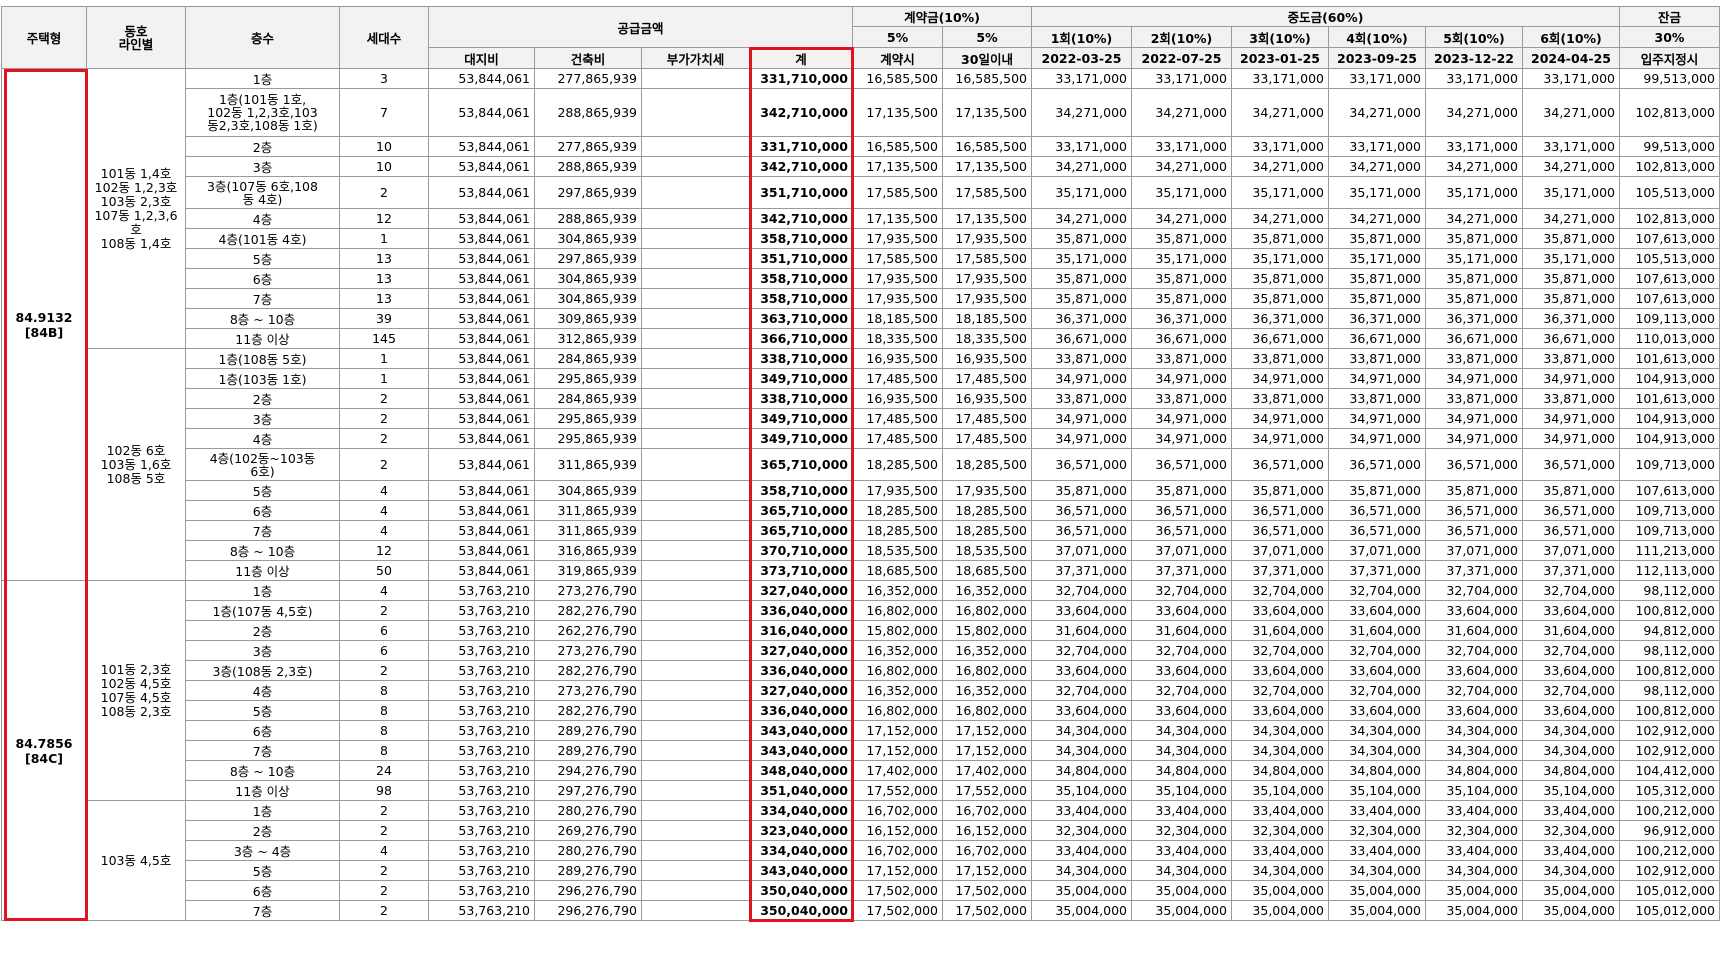  What do you see at coordinates (1474, 378) in the screenshot?
I see `middle-payment-5-cell: 34,971,000` at bounding box center [1474, 378].